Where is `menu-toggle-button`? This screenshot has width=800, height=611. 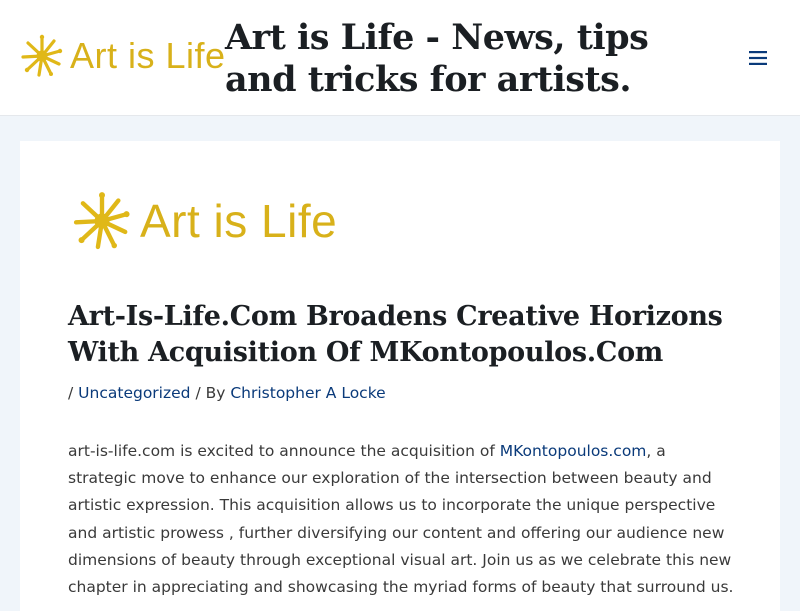
menu-toggle-button is located at coordinates (758, 58).